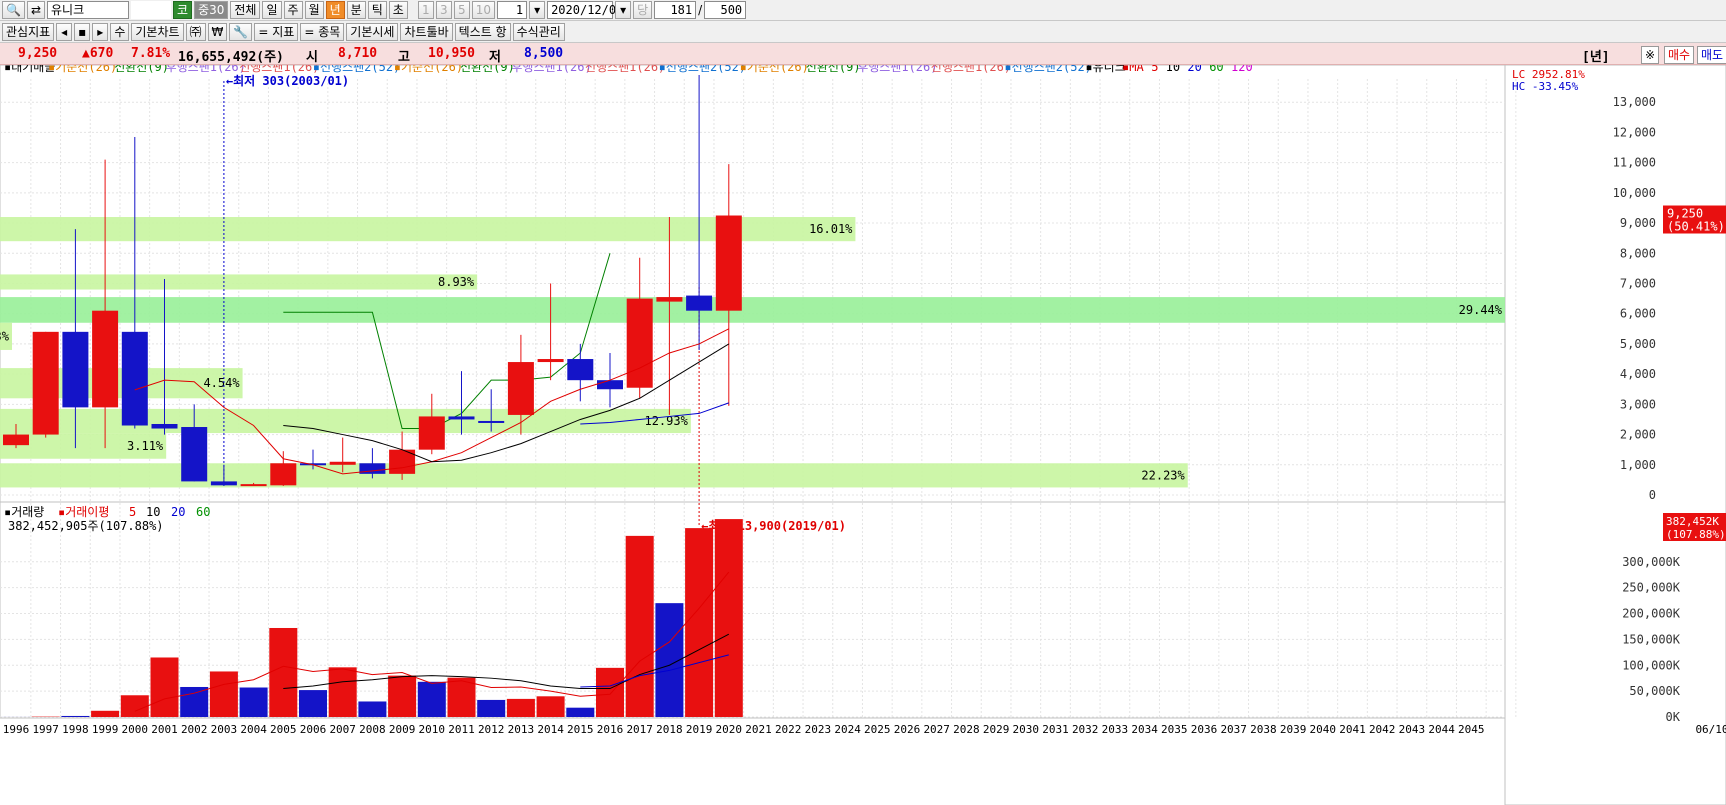 The height and width of the screenshot is (805, 1726). I want to click on toolbar2-button: ㈜, so click(195, 31).